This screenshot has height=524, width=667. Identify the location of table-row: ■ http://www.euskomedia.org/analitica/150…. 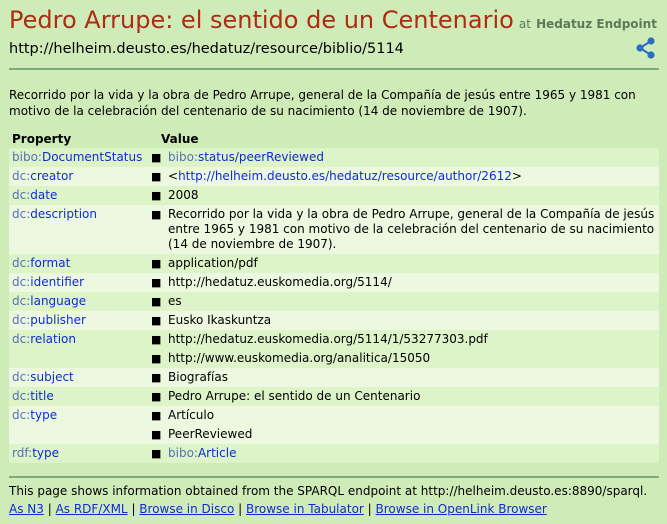
(334, 358).